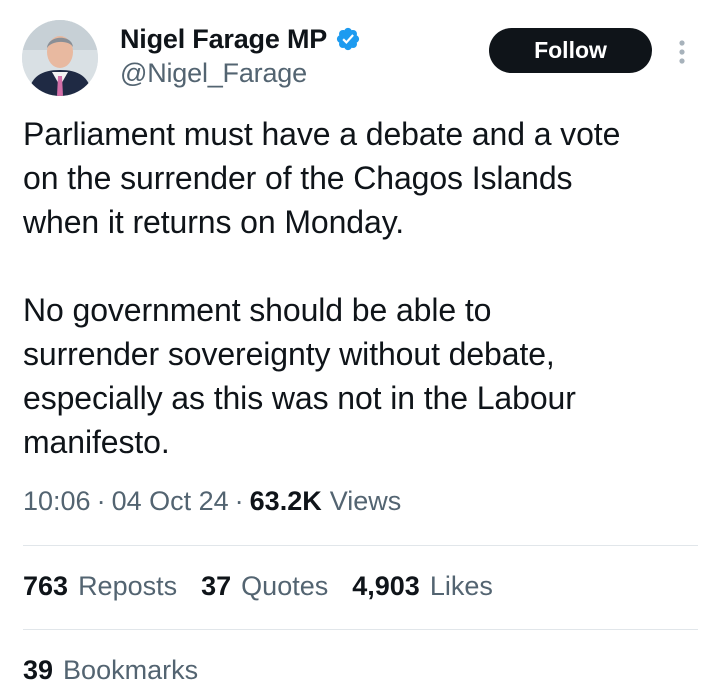 The height and width of the screenshot is (687, 720). What do you see at coordinates (570, 50) in the screenshot?
I see `follow-button: Follow` at bounding box center [570, 50].